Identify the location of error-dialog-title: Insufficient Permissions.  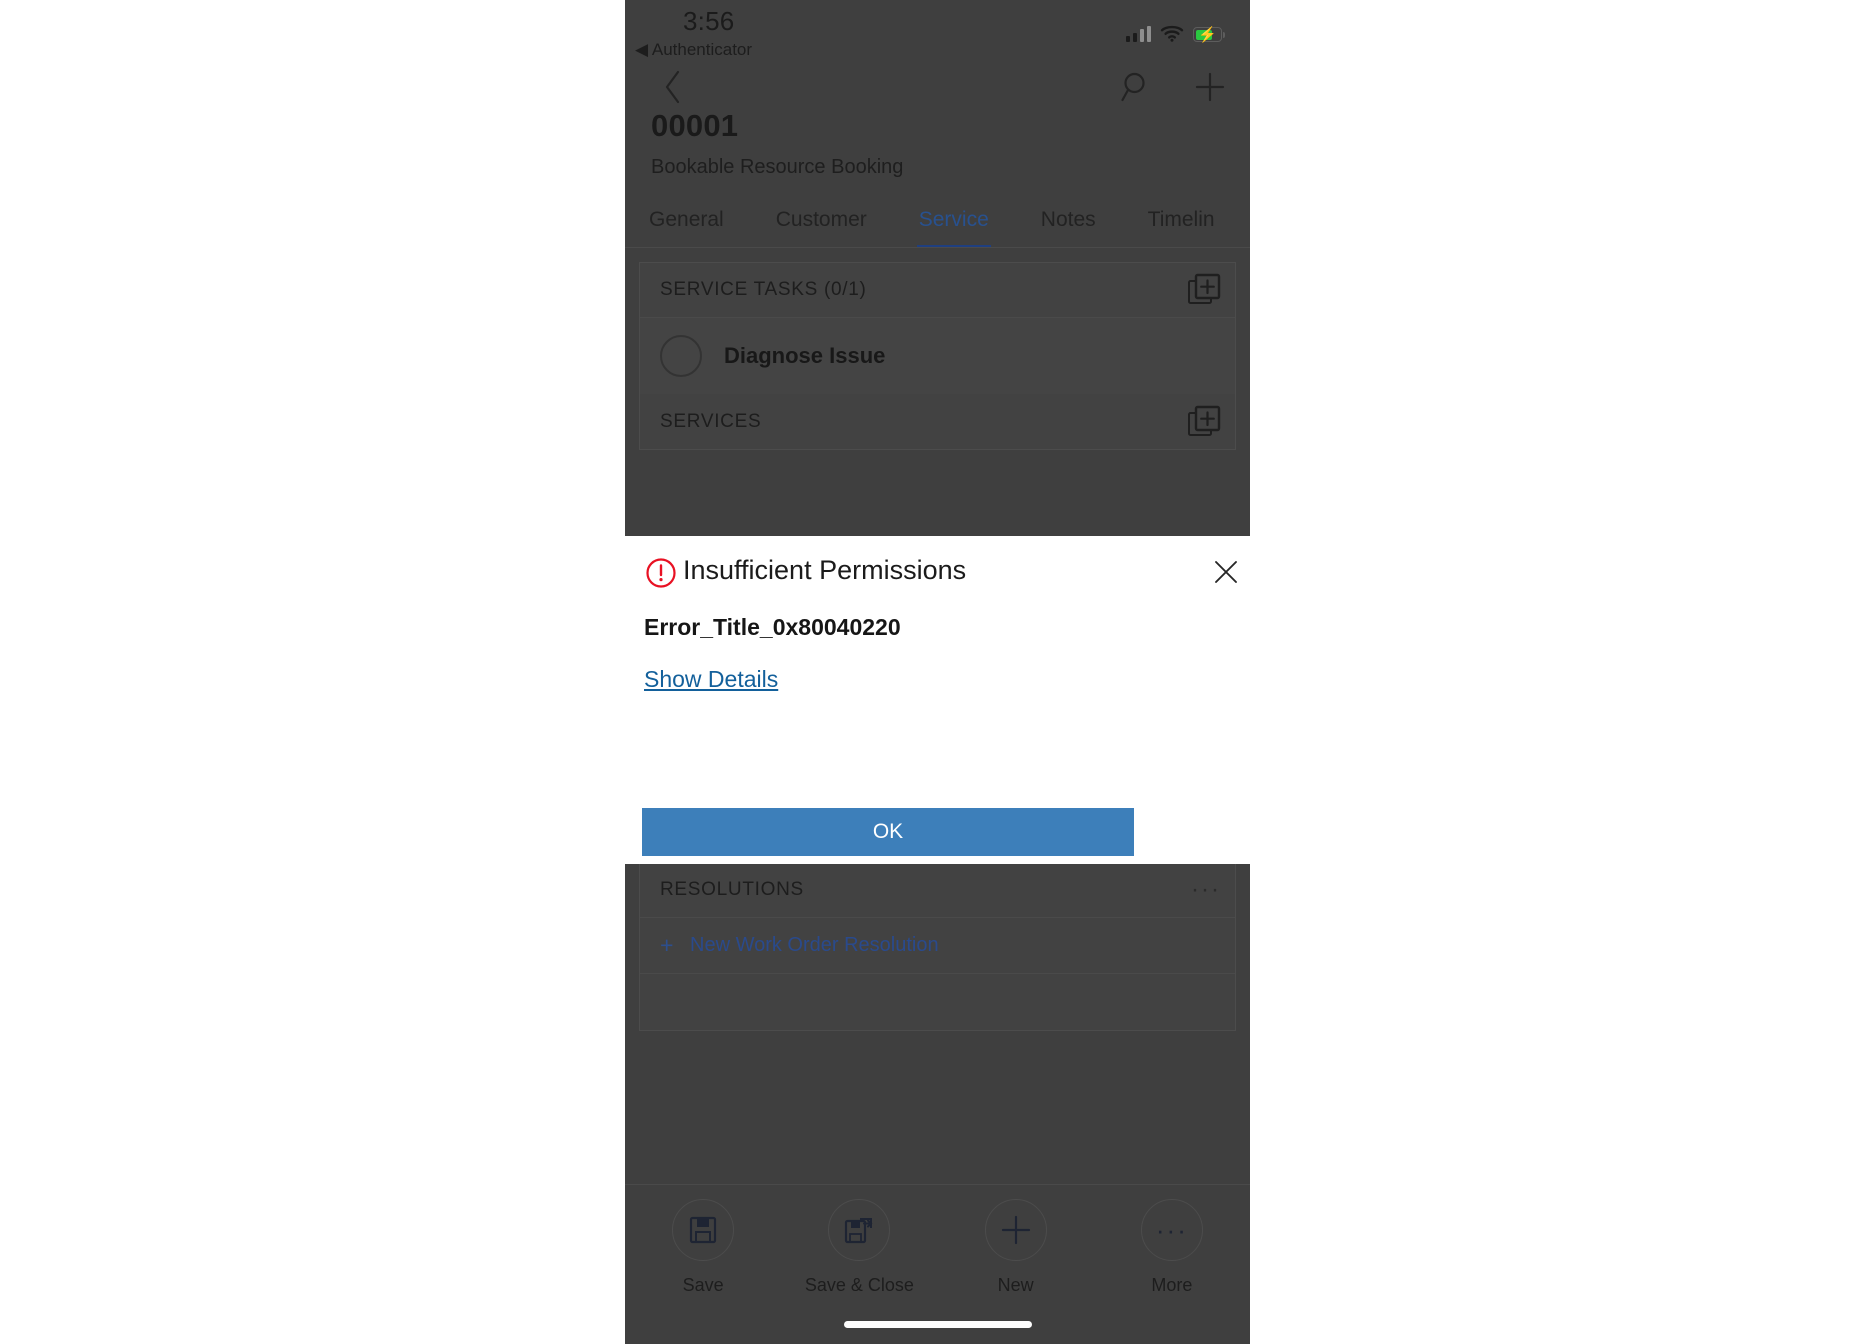
(825, 570).